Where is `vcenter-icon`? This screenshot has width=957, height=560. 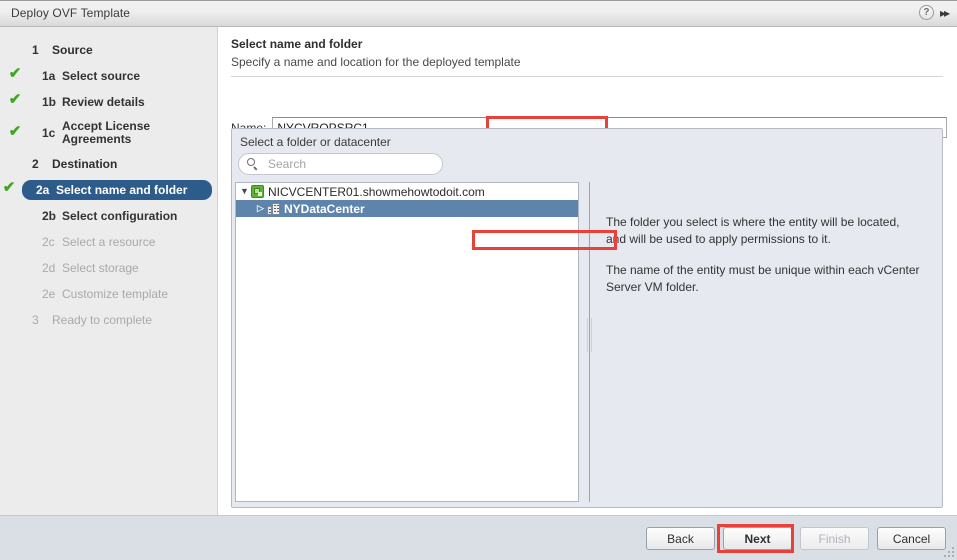 vcenter-icon is located at coordinates (257, 191).